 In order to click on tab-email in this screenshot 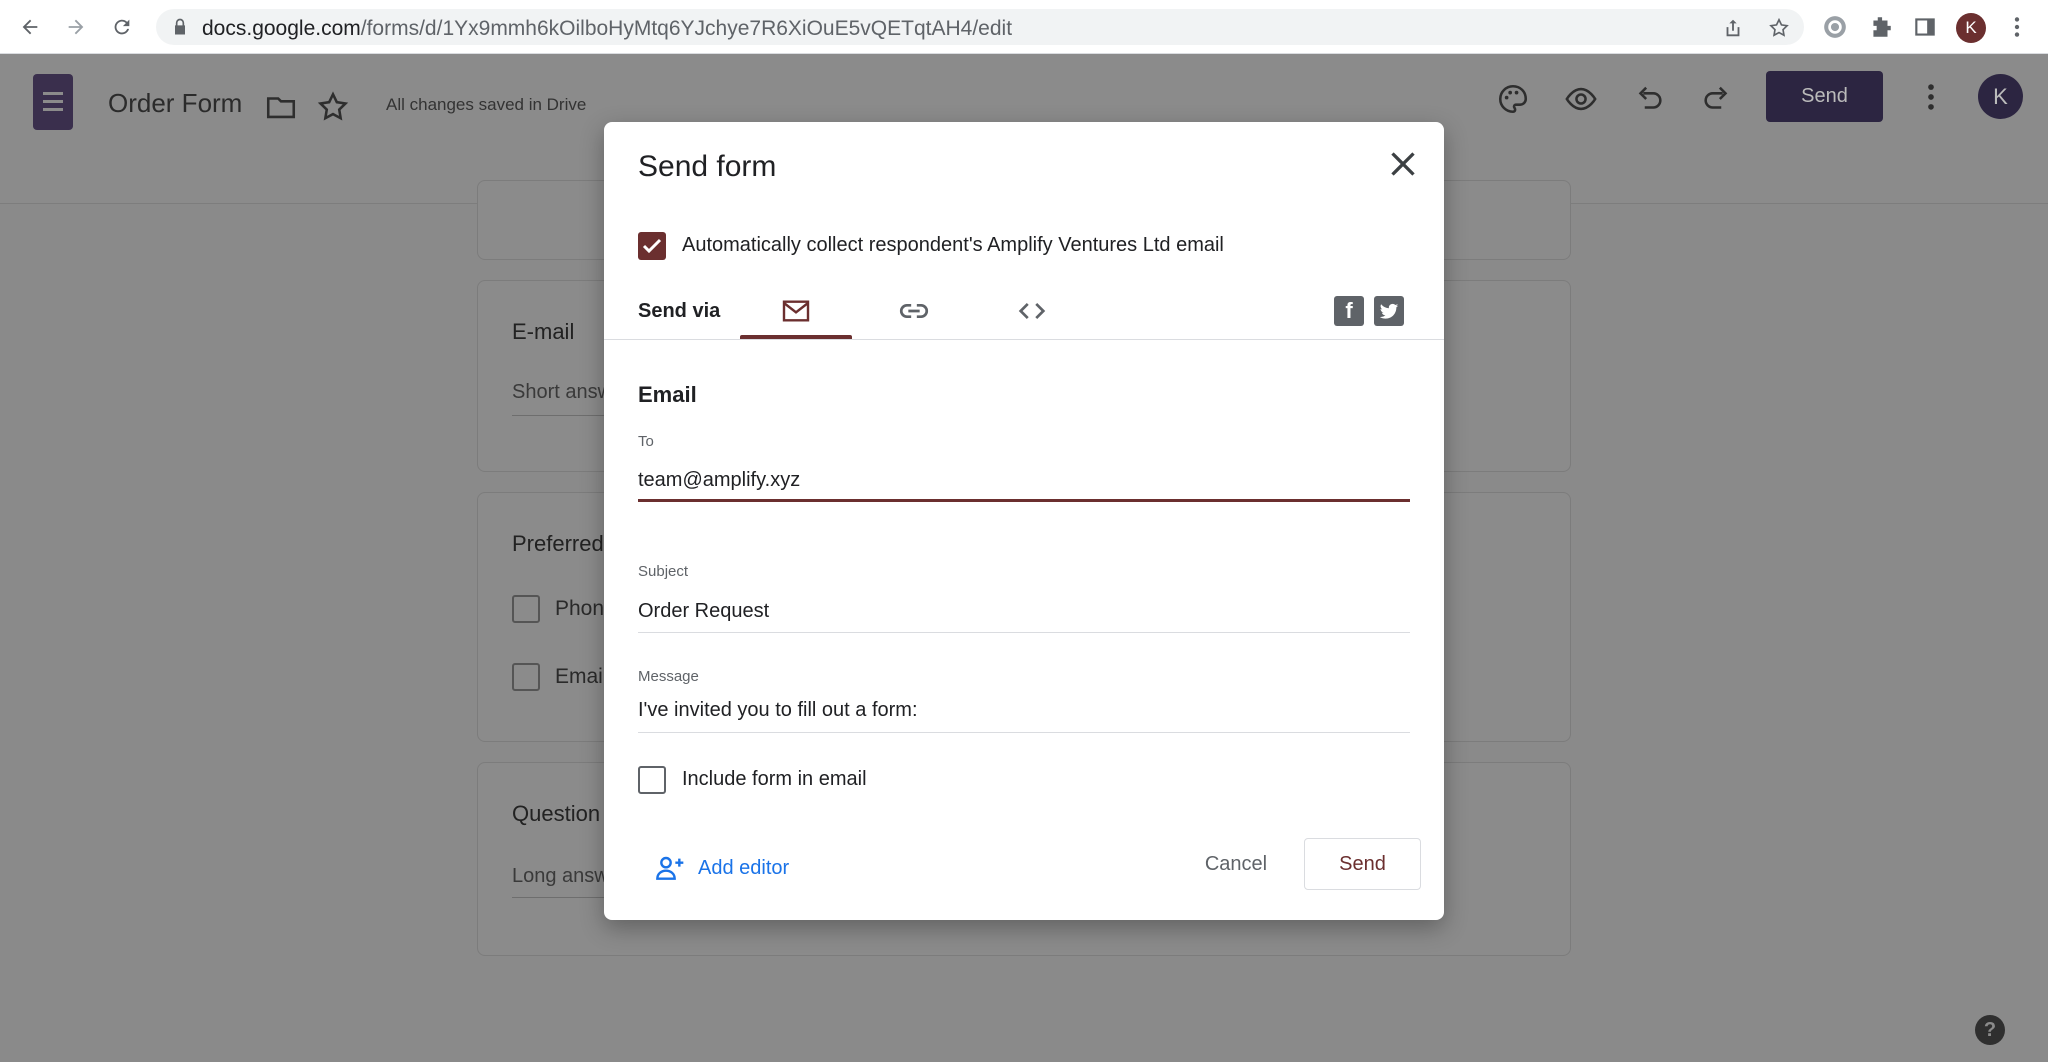, I will do `click(796, 311)`.